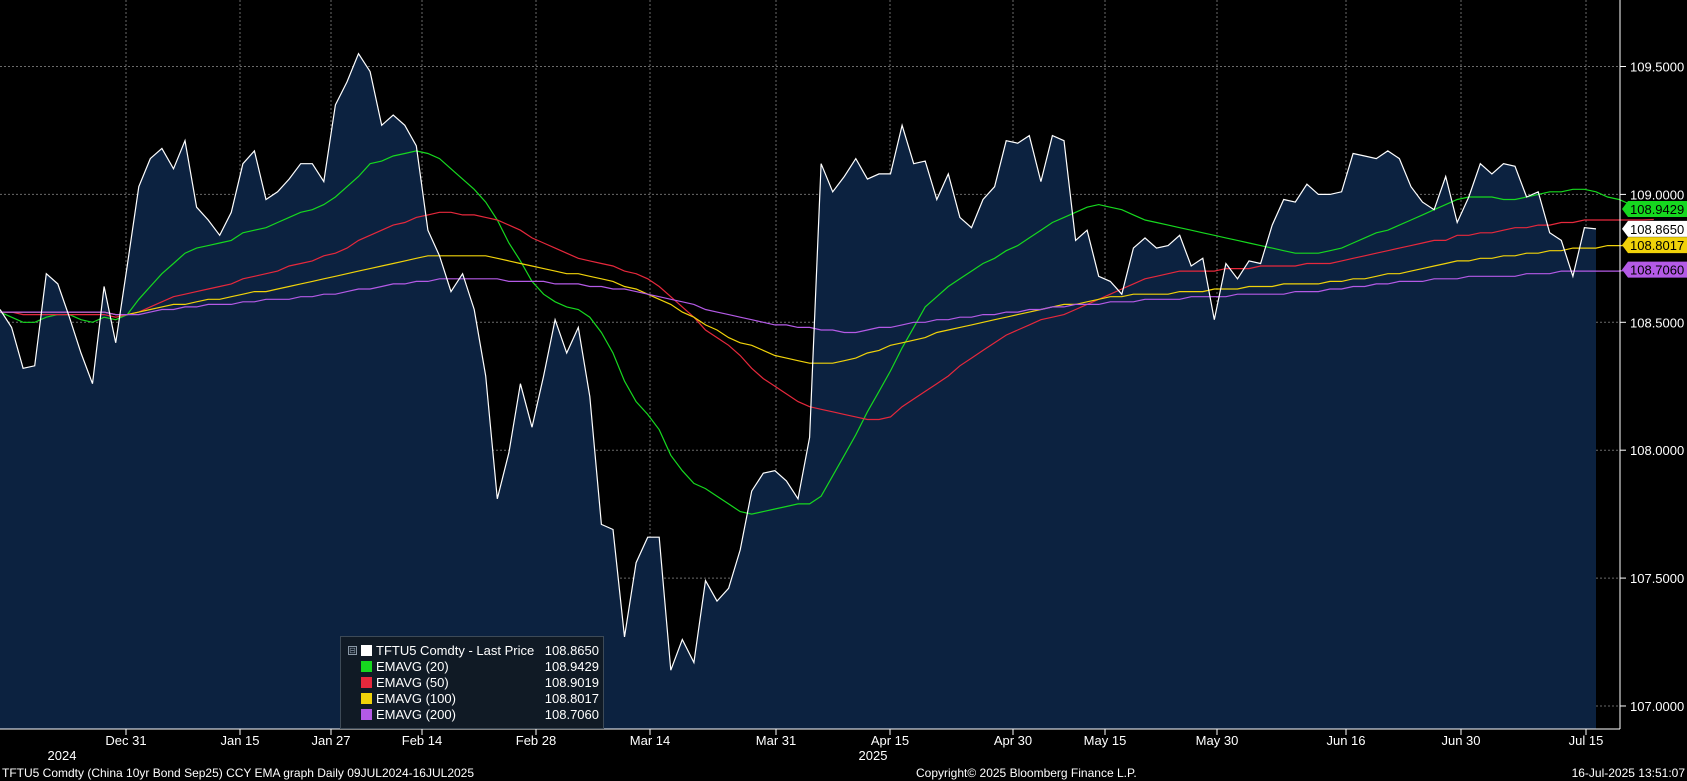  What do you see at coordinates (239, 740) in the screenshot?
I see `x-tick-label: Jan 15` at bounding box center [239, 740].